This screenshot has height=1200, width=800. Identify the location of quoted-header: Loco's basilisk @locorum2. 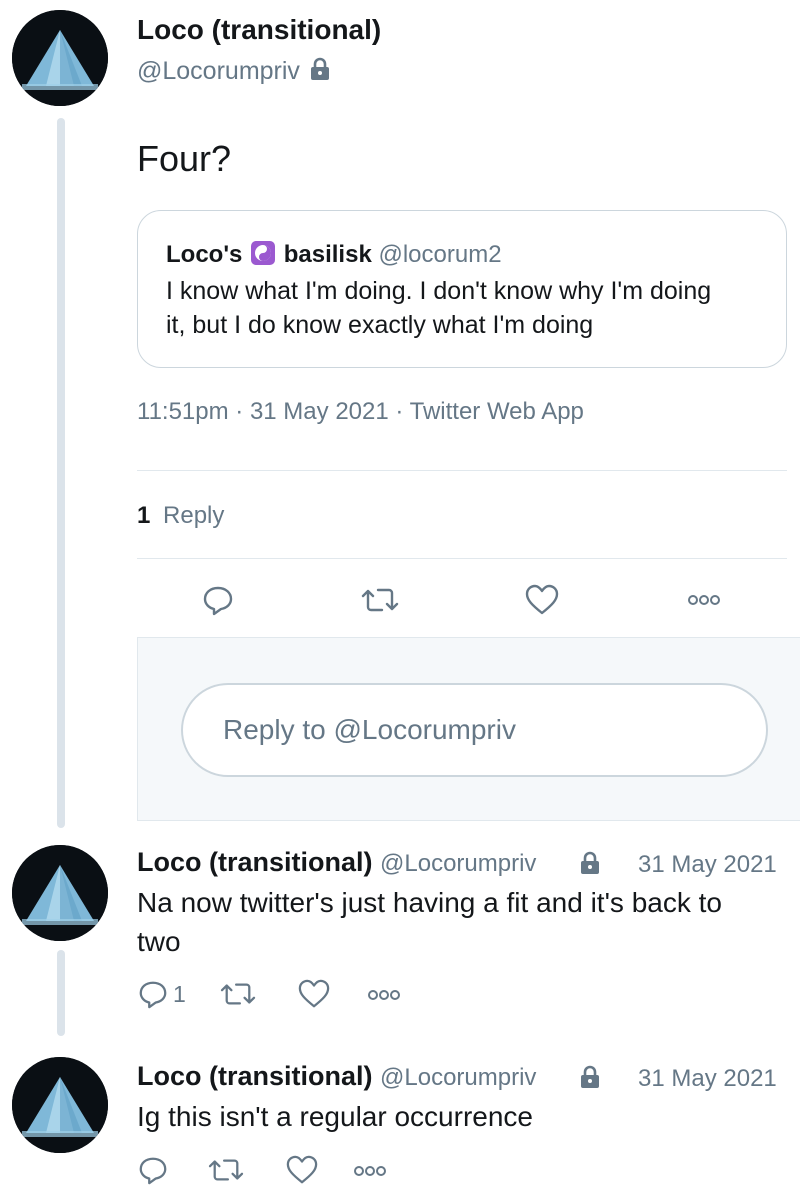
(334, 255).